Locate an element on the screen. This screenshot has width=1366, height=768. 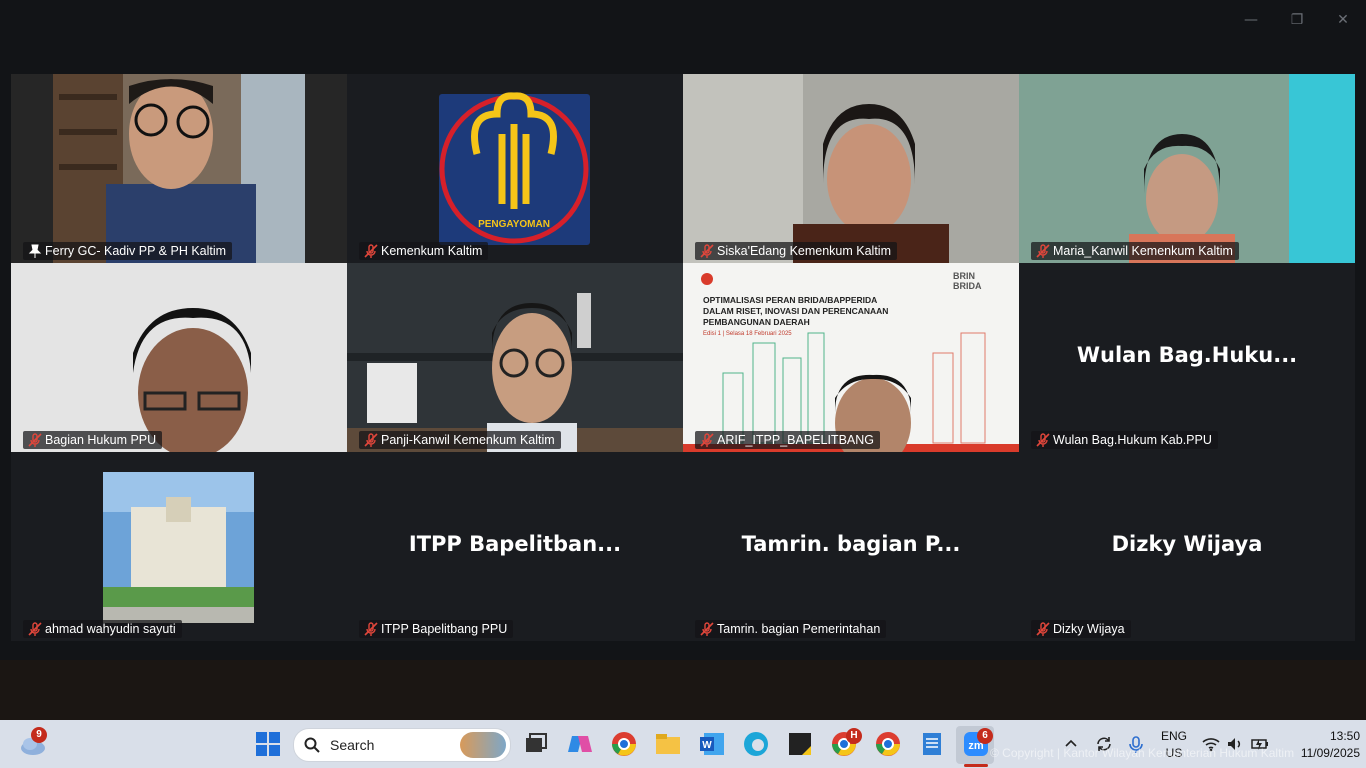
minimize-button: — is located at coordinates (1251, 20).